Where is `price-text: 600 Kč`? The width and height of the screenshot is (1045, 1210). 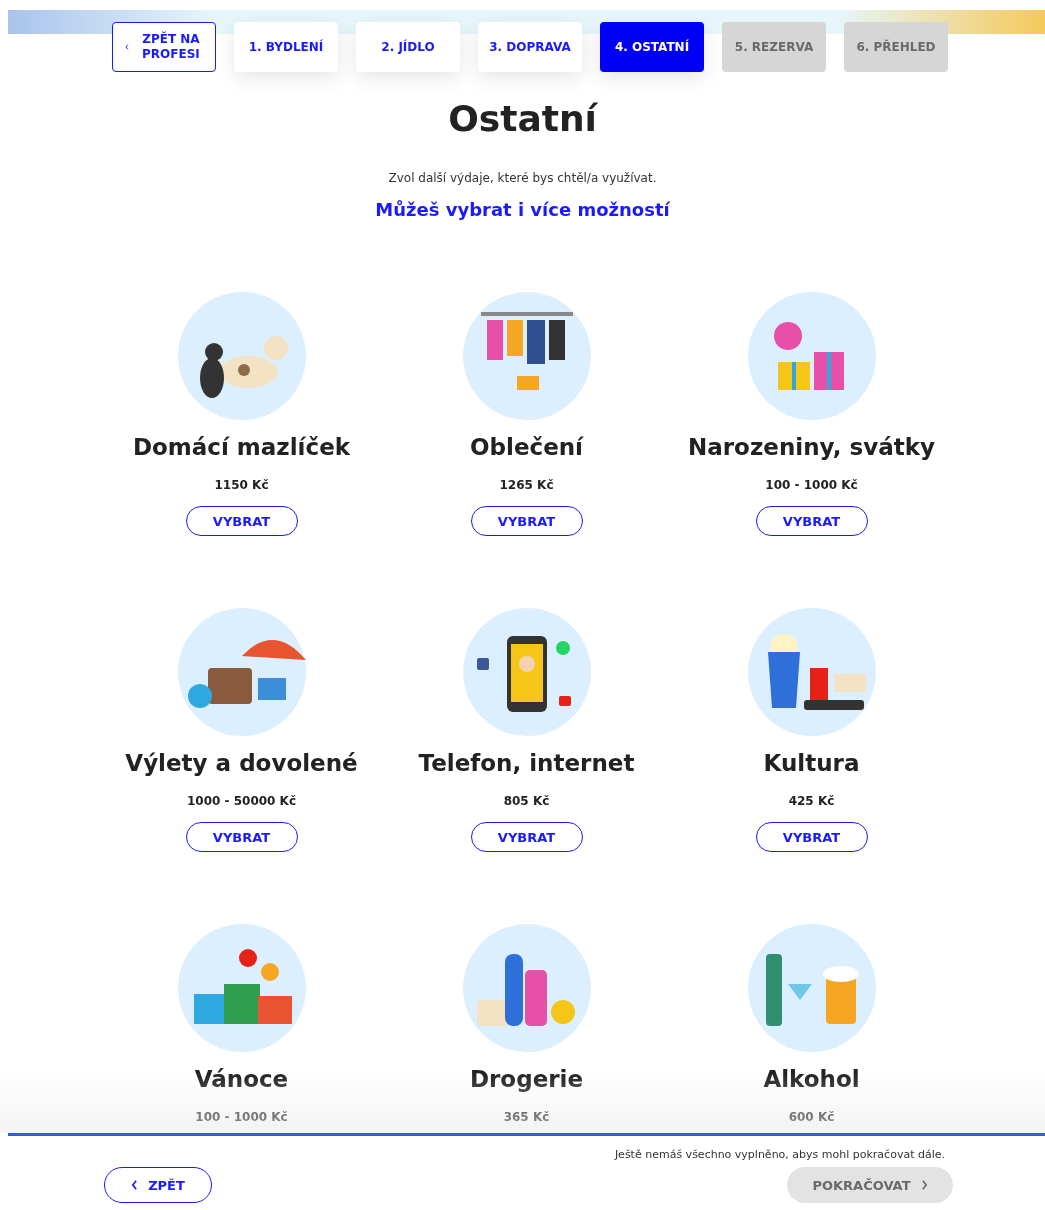
price-text: 600 Kč is located at coordinates (811, 1117).